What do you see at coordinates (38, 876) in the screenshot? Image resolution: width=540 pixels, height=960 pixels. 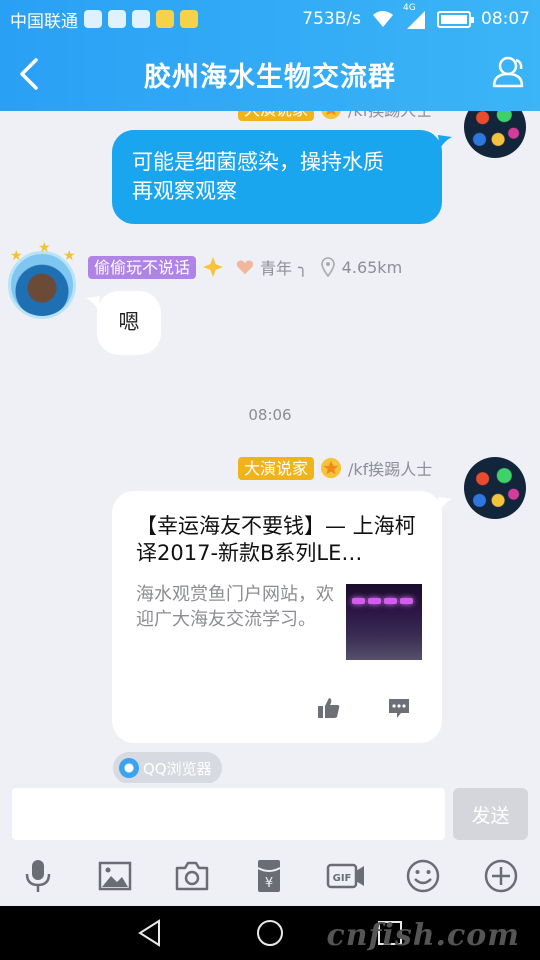 I see `microphone-icon` at bounding box center [38, 876].